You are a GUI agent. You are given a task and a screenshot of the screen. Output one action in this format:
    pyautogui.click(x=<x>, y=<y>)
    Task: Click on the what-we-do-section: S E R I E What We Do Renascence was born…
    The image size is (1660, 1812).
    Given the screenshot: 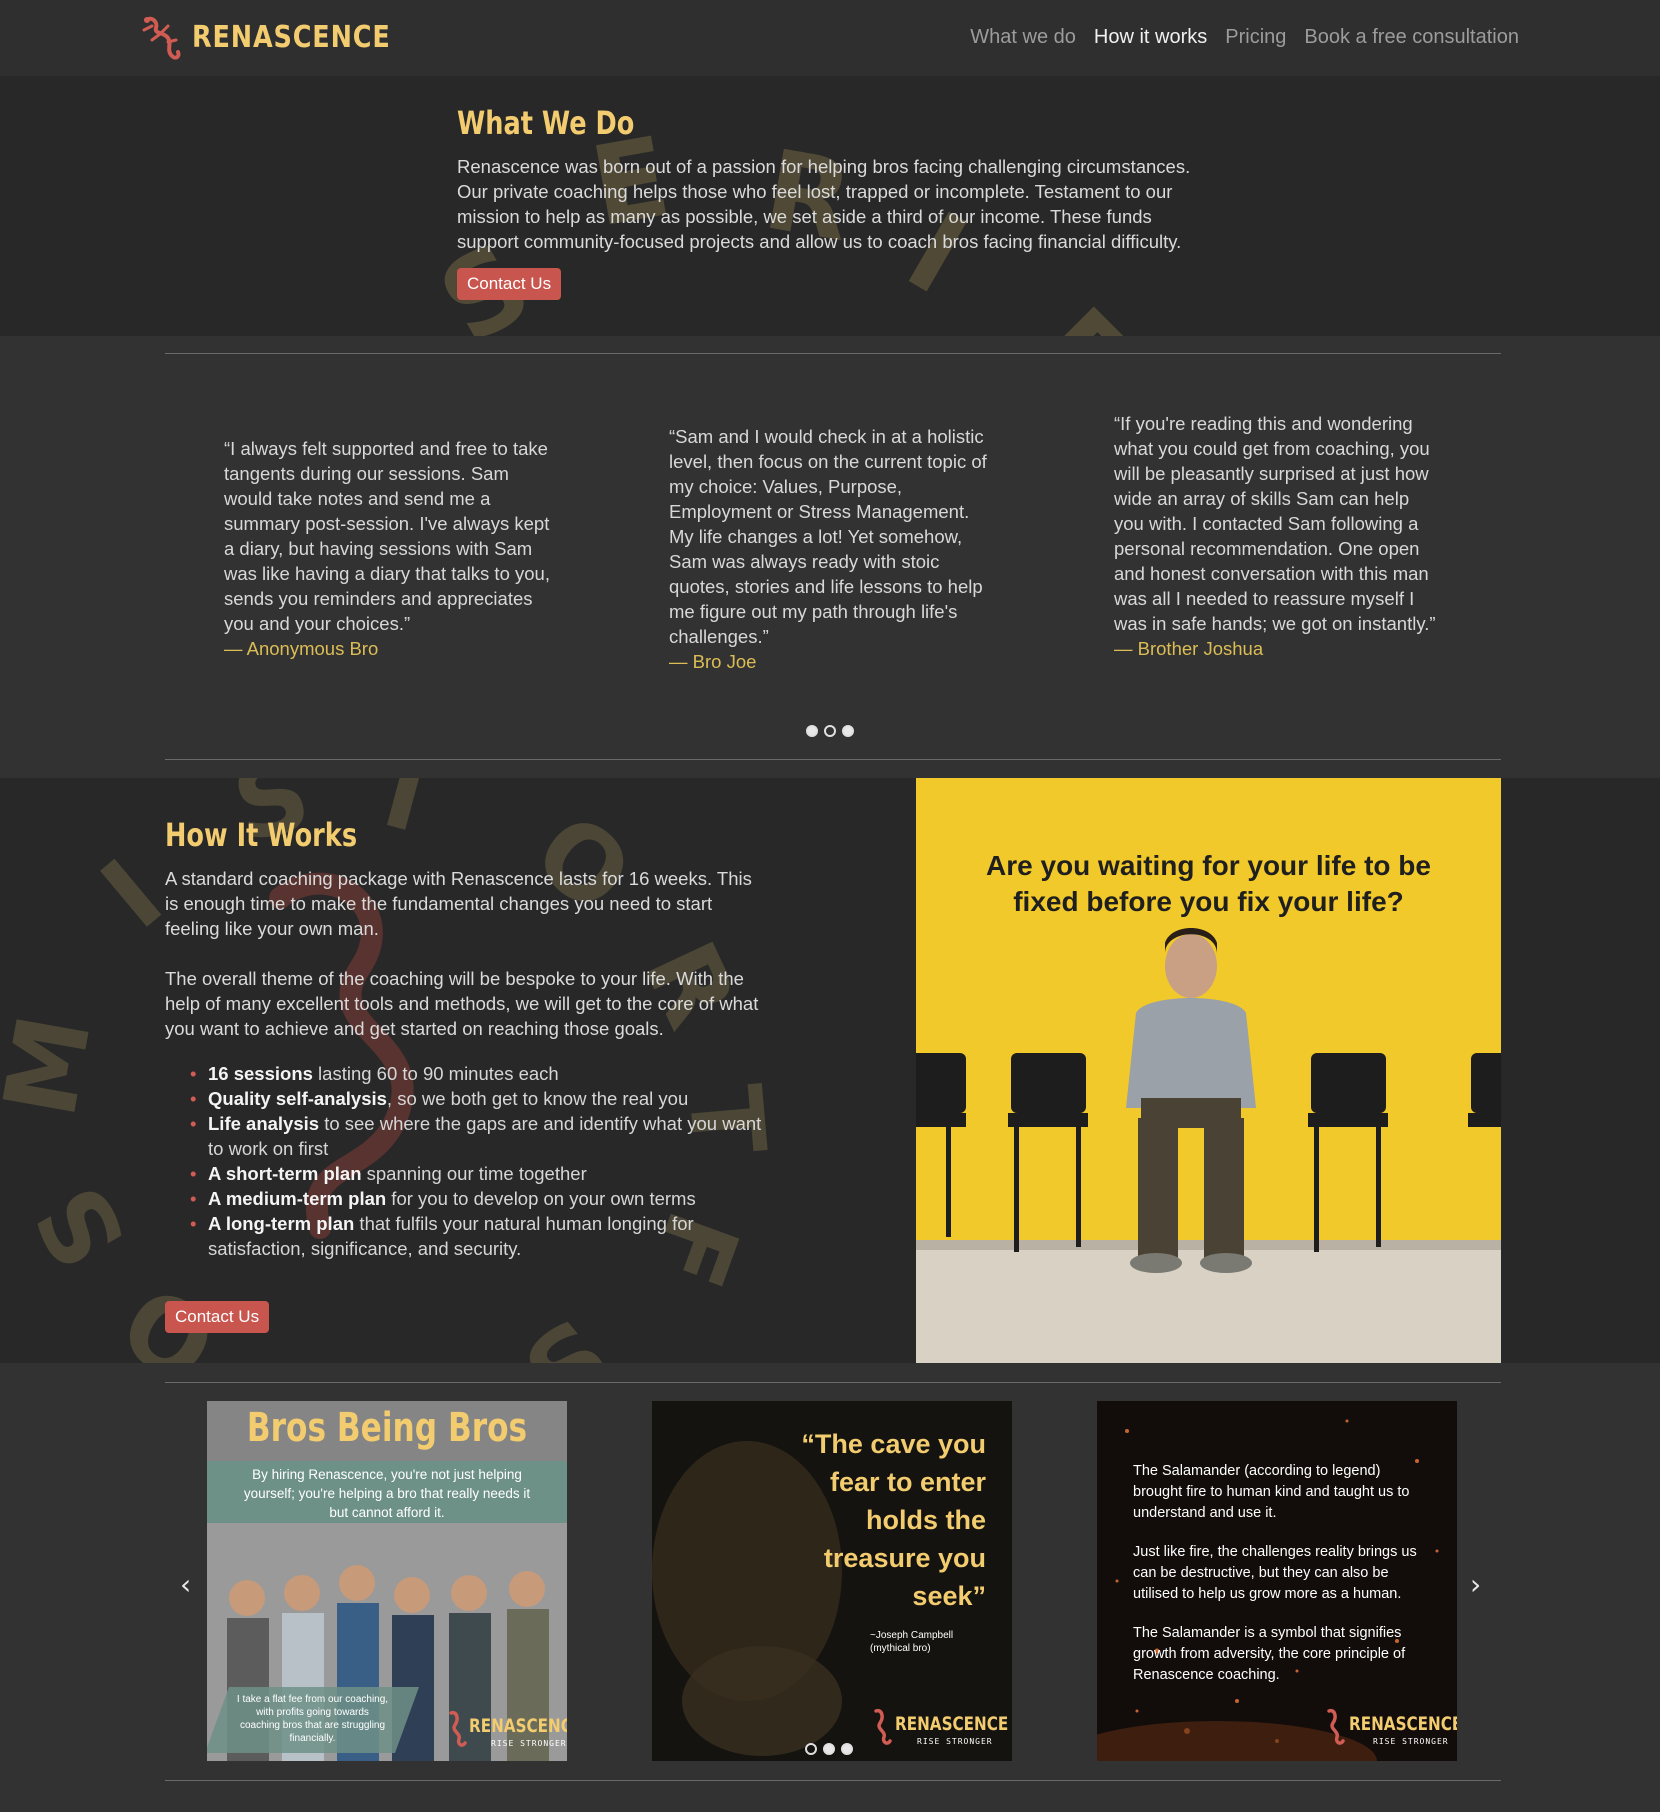 What is the action you would take?
    pyautogui.click(x=830, y=206)
    